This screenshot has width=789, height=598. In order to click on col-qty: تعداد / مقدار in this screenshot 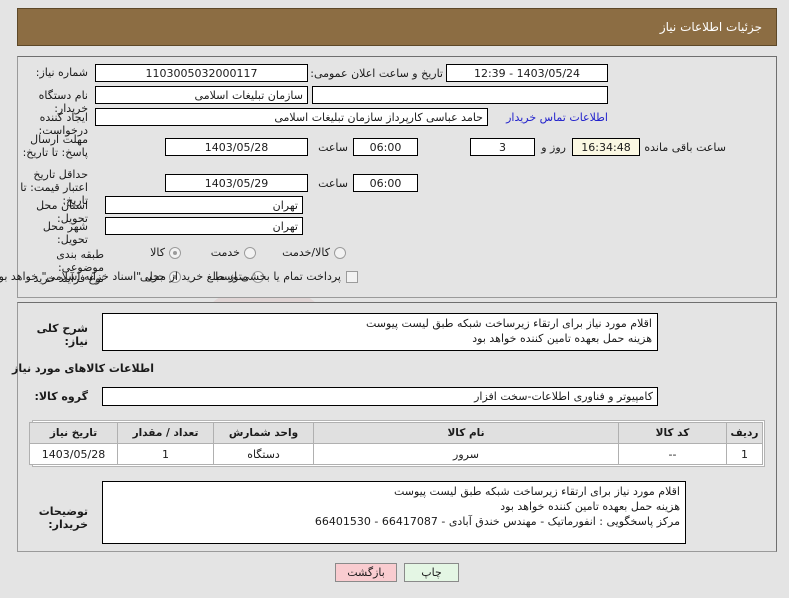, I will do `click(166, 433)`.